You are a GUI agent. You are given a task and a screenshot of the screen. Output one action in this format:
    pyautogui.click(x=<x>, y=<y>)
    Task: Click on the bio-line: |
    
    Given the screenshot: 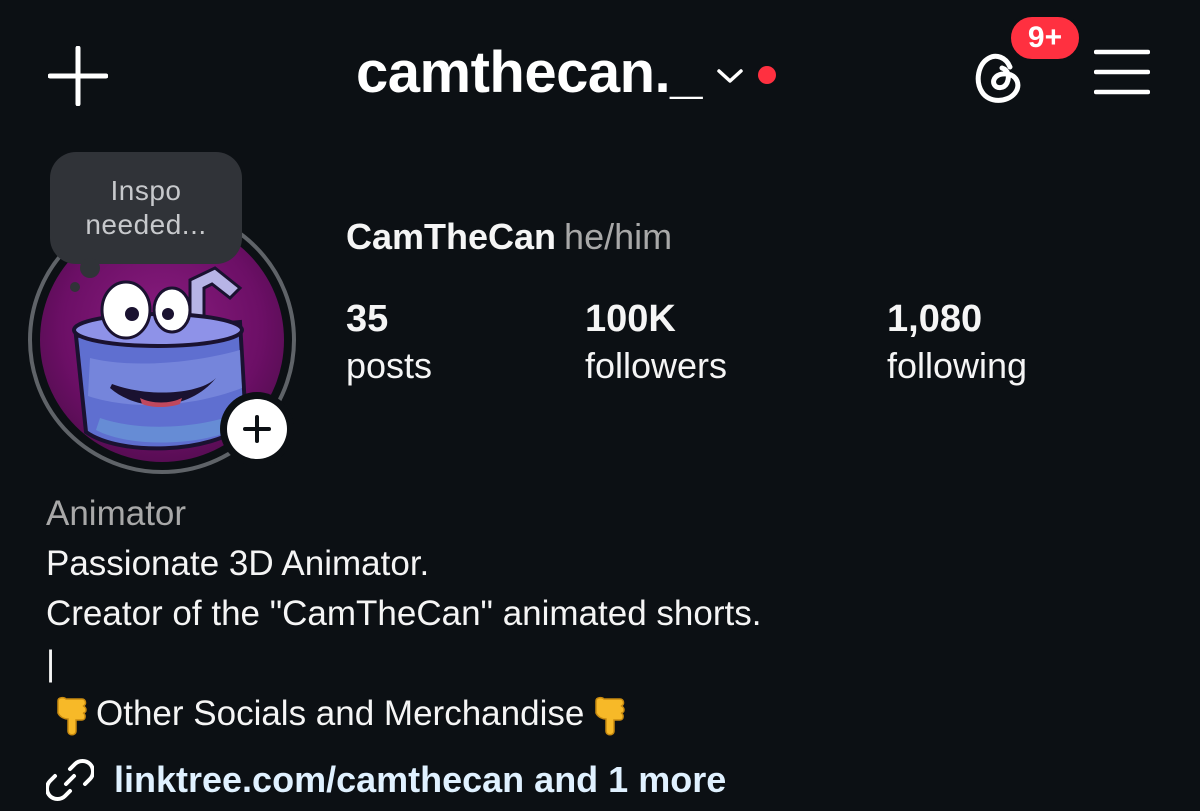 What is the action you would take?
    pyautogui.click(x=51, y=663)
    